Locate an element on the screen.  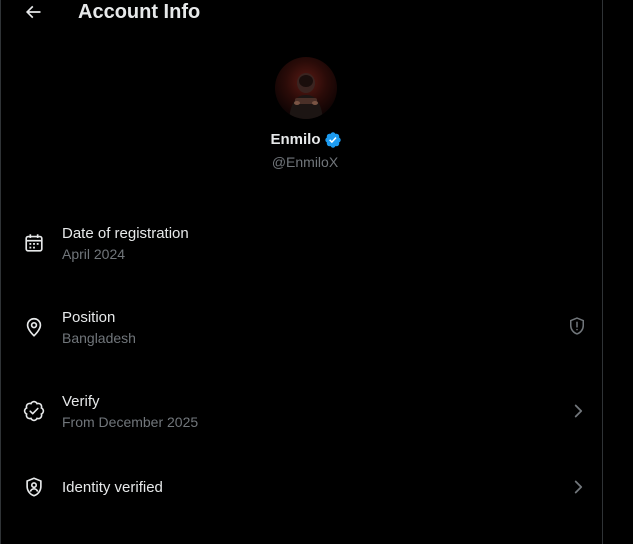
verified-badge-outline-icon is located at coordinates (34, 411).